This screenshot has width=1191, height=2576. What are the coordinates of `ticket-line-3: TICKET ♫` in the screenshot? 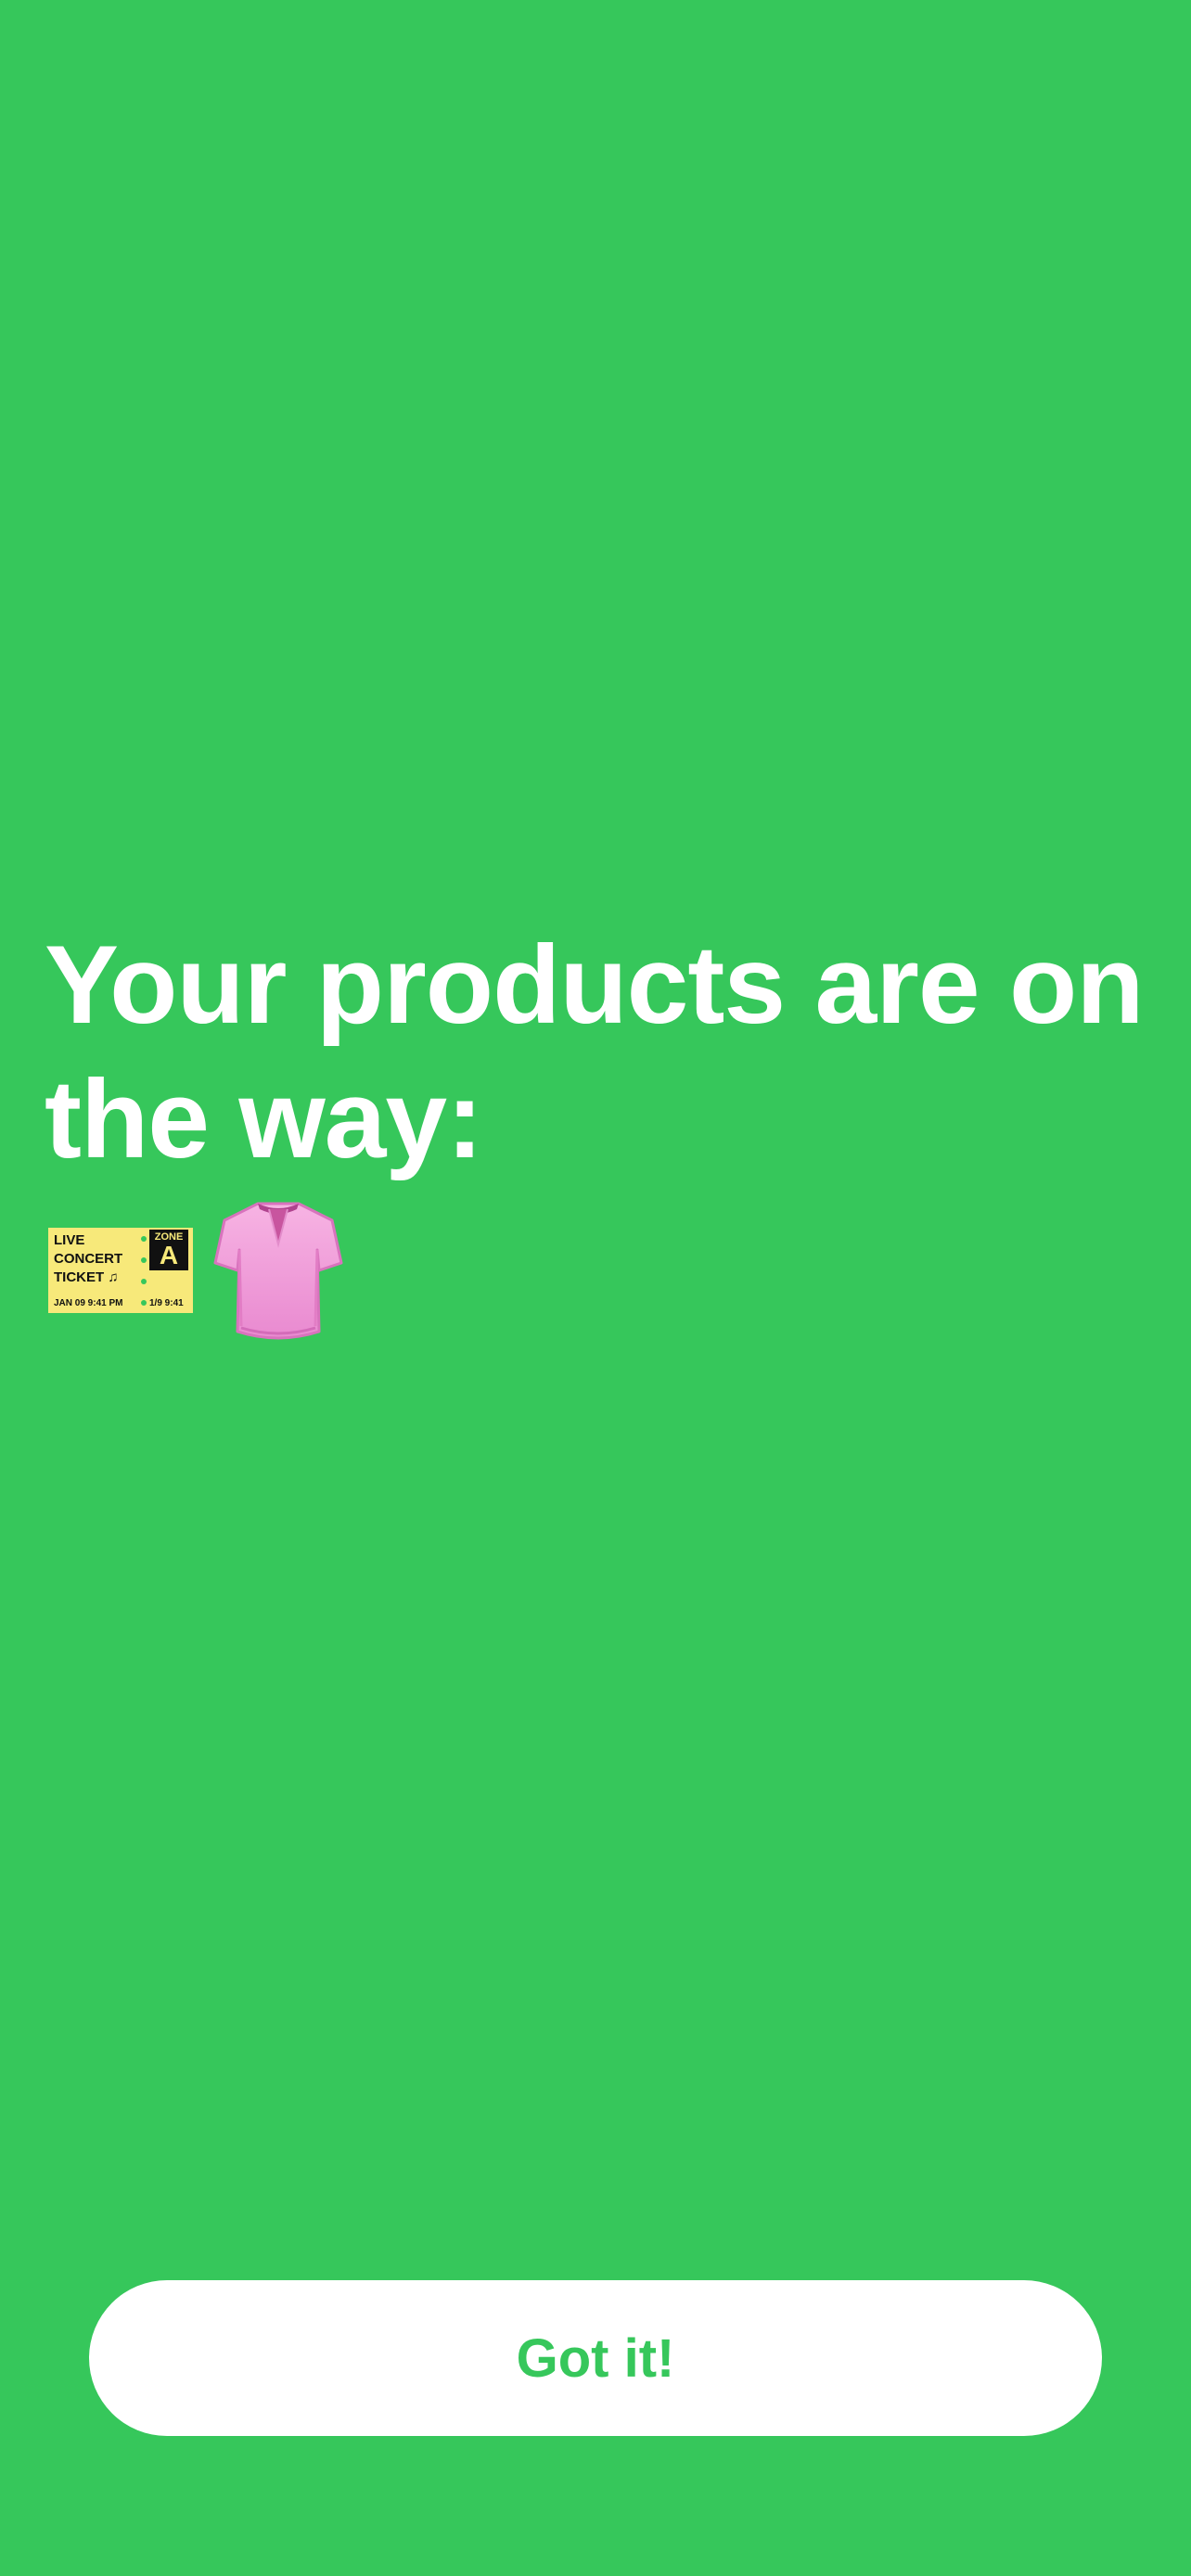 It's located at (86, 1277).